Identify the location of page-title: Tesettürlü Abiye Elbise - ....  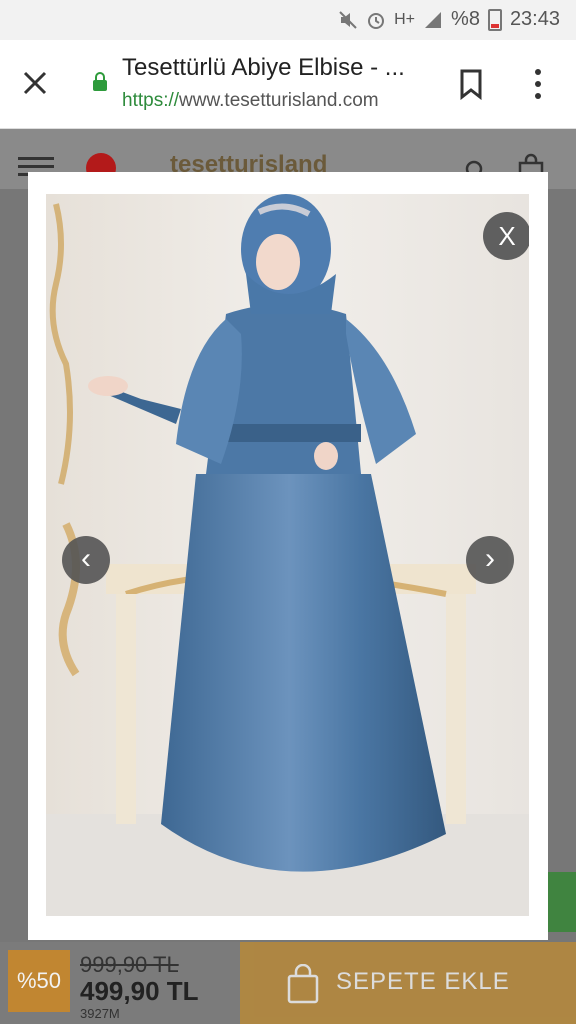
(263, 67).